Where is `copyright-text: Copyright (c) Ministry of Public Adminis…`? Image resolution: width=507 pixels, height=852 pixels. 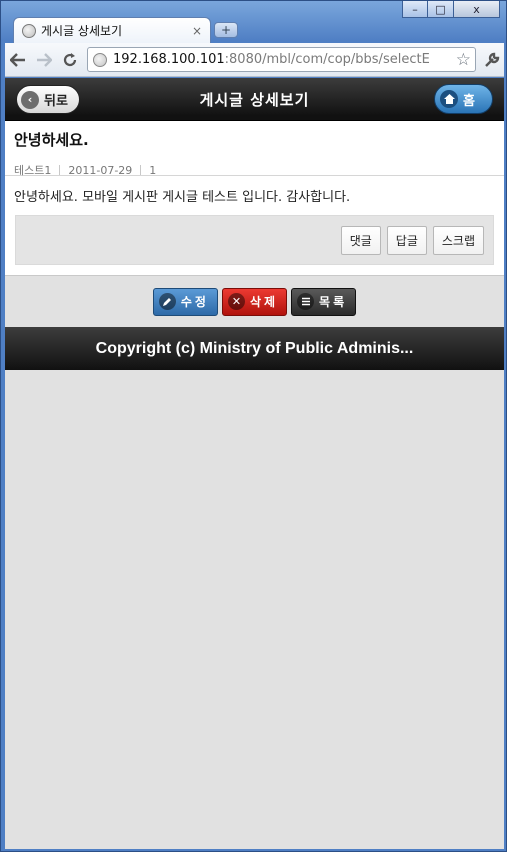
copyright-text: Copyright (c) Ministry of Public Adminis… is located at coordinates (254, 348).